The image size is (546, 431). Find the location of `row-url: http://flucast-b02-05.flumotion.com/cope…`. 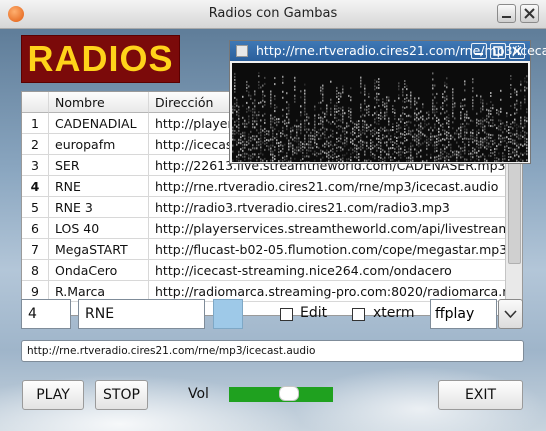

row-url: http://flucast-b02-05.flumotion.com/cope… is located at coordinates (328, 249).